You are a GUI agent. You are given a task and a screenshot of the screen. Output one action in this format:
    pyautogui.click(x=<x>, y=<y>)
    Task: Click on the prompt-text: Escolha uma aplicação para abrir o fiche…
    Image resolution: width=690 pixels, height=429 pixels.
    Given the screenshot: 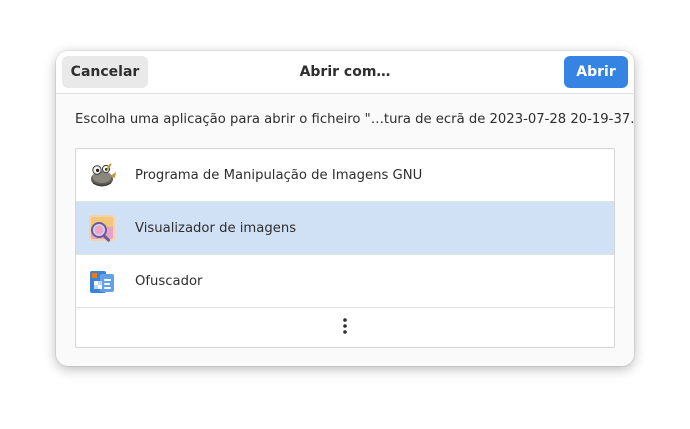 What is the action you would take?
    pyautogui.click(x=354, y=119)
    